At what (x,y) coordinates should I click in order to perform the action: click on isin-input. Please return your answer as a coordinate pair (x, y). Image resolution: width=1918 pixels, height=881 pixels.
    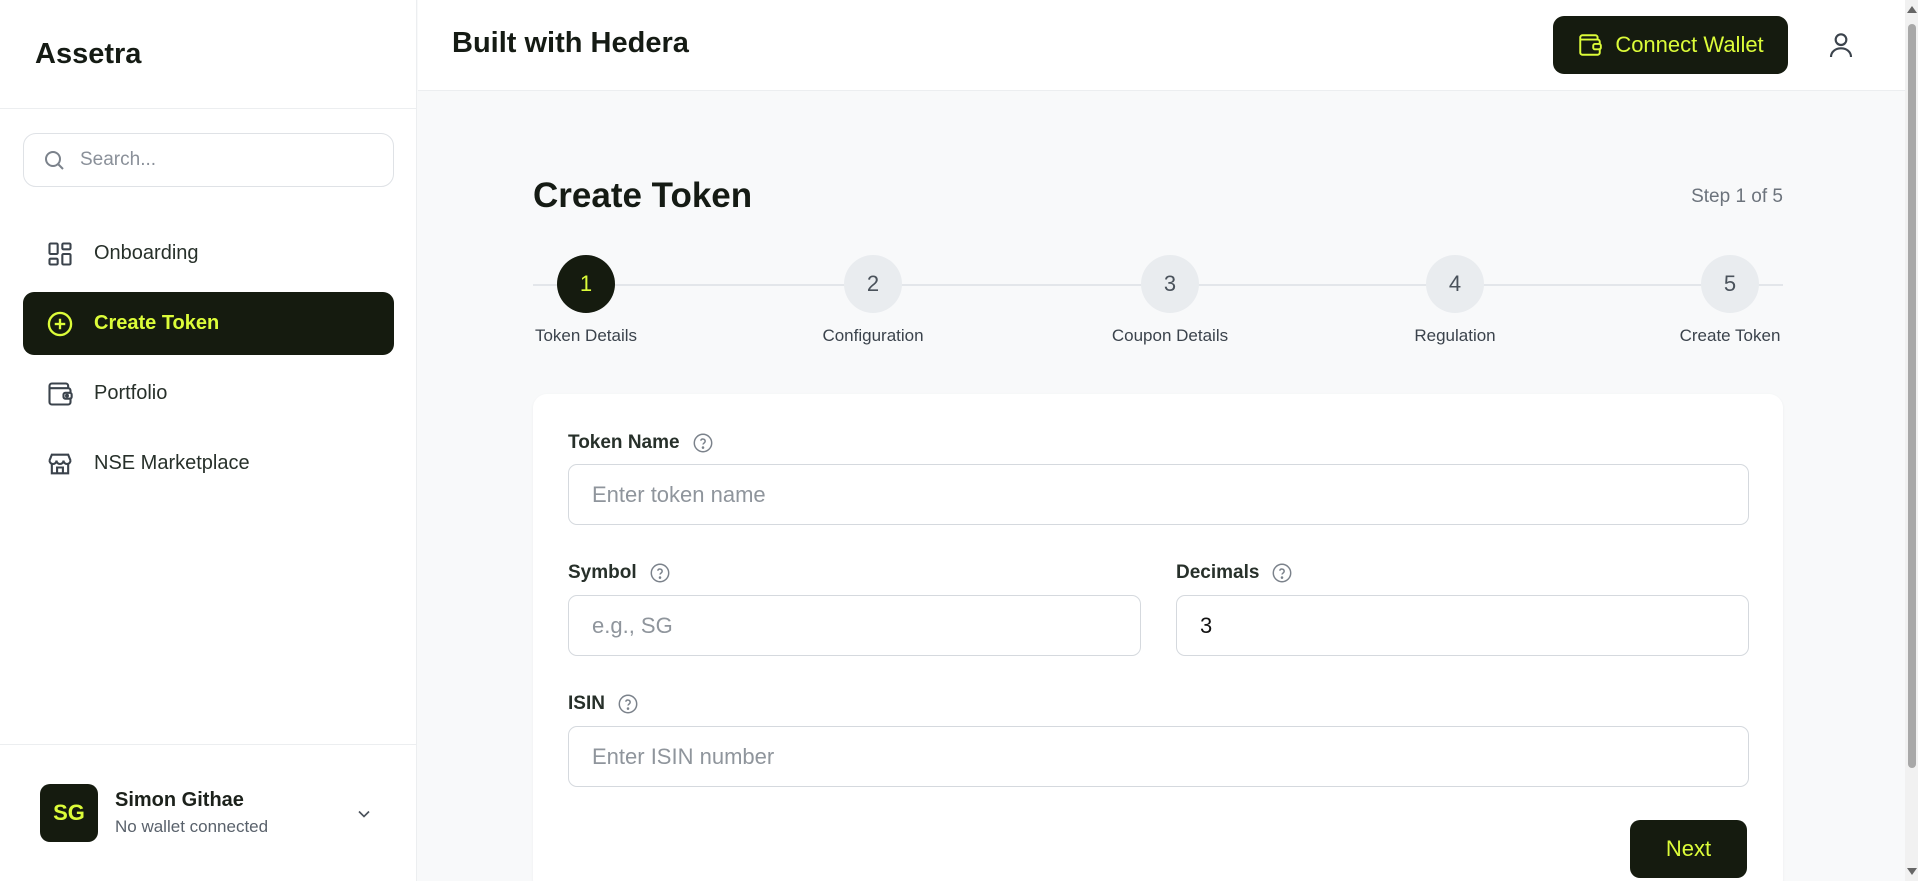
    Looking at the image, I should click on (1158, 756).